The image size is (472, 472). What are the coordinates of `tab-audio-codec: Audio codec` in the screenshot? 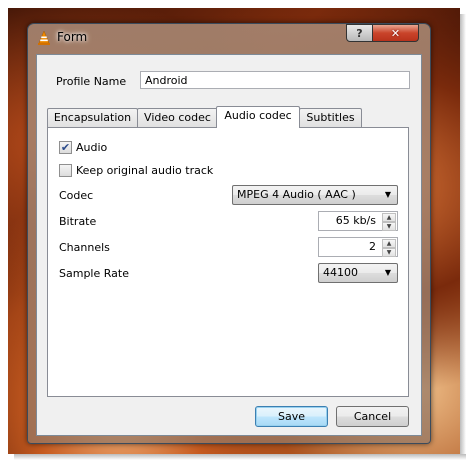 It's located at (258, 117).